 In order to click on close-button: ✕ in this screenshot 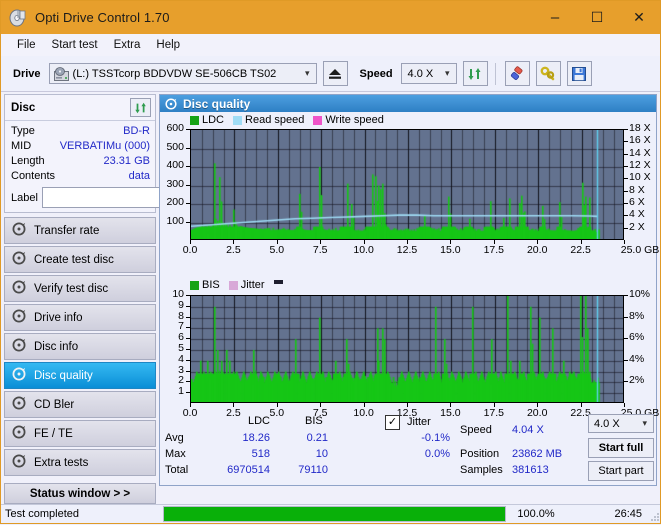, I will do `click(639, 17)`.